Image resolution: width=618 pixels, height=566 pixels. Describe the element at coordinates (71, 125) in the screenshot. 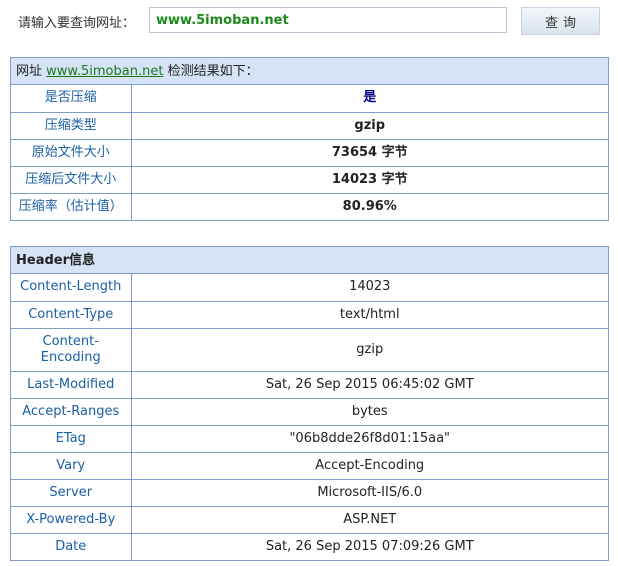

I see `row-label: 压缩类型` at that location.